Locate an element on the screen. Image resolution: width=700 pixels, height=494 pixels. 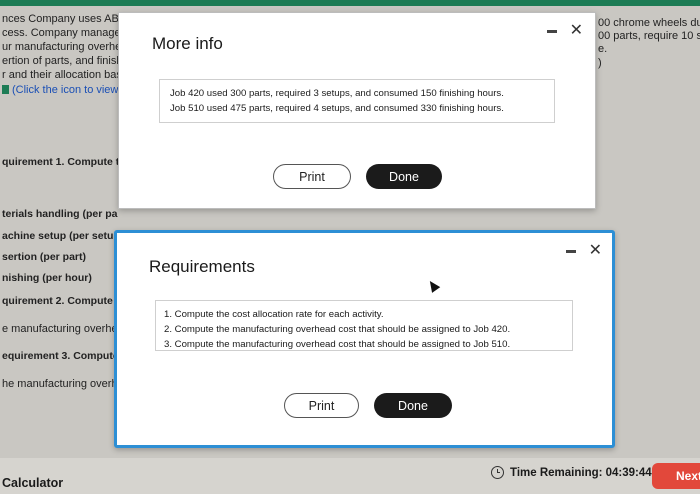
background-text: r and their allocation bas is located at coordinates (62, 75).